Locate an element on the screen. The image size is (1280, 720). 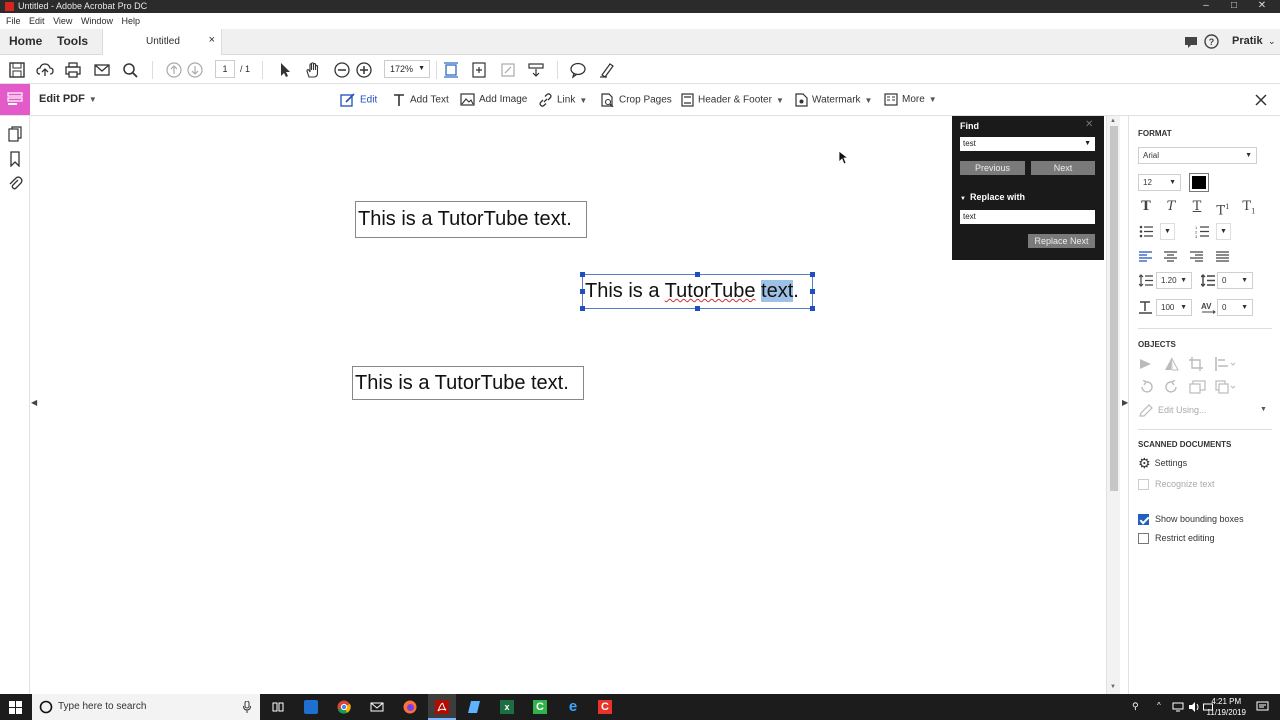
people-icon: ⚲ is located at coordinates (1135, 706).